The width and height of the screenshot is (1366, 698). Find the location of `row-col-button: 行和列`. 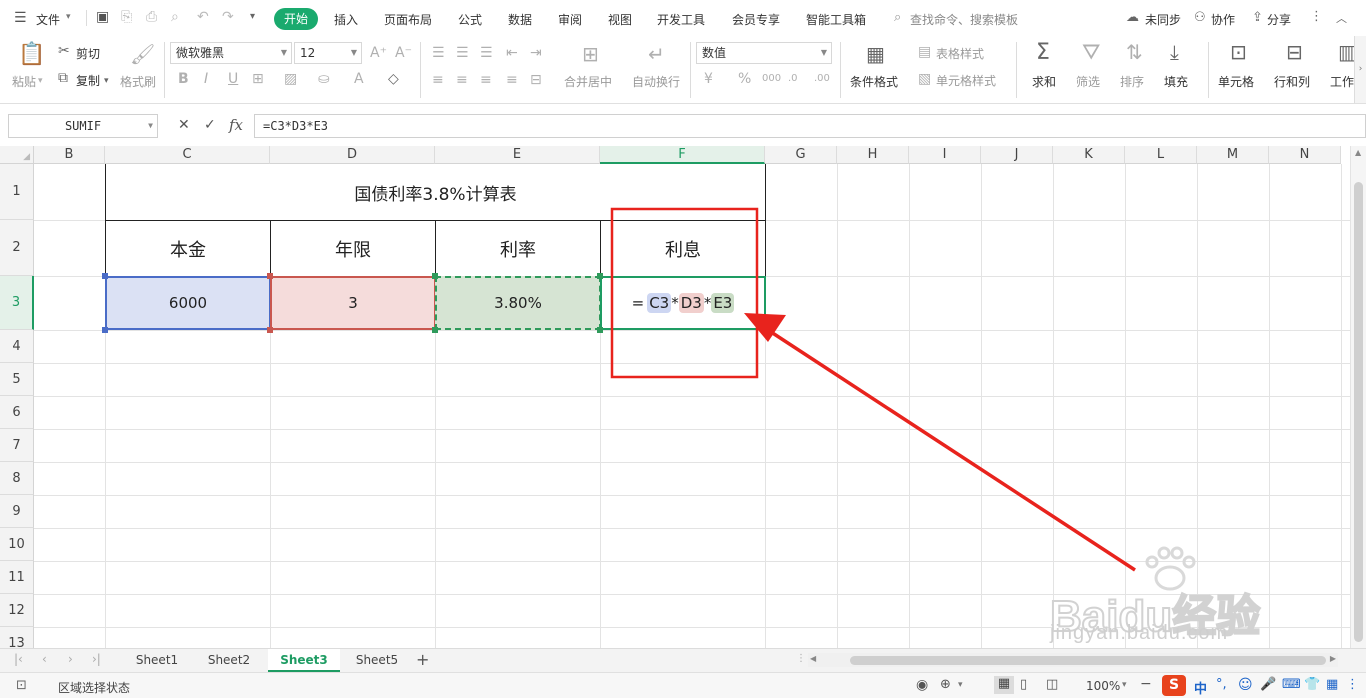

row-col-button: 行和列 is located at coordinates (1292, 81).